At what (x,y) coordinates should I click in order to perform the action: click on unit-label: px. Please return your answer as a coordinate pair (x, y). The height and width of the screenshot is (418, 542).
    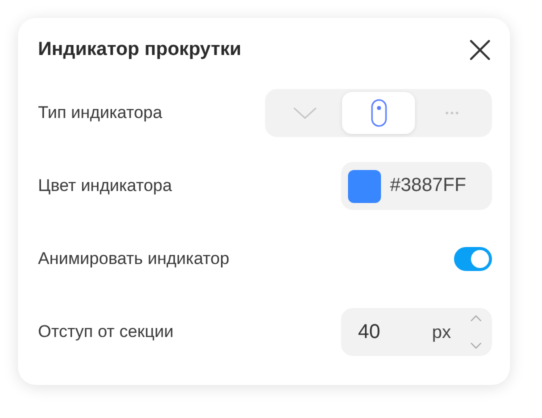
    Looking at the image, I should click on (442, 332).